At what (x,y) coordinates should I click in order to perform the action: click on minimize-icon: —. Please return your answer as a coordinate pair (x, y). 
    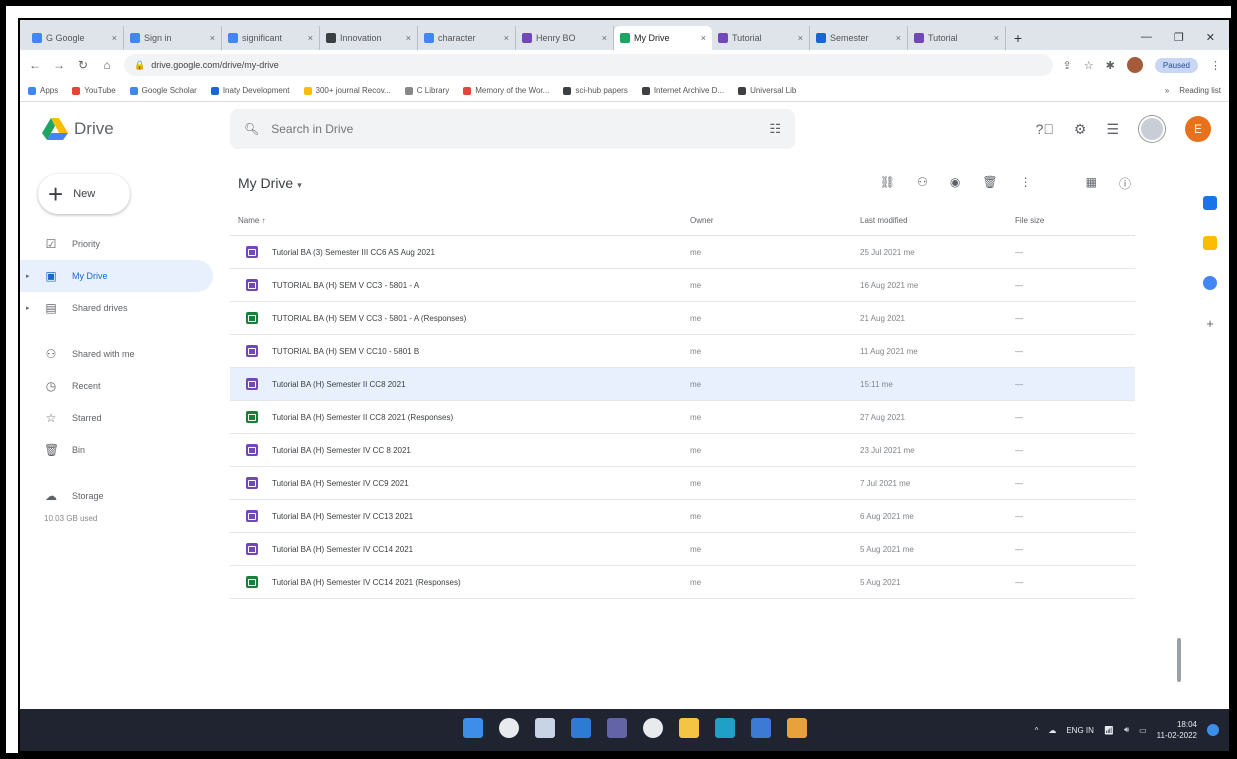
    Looking at the image, I should click on (1146, 37).